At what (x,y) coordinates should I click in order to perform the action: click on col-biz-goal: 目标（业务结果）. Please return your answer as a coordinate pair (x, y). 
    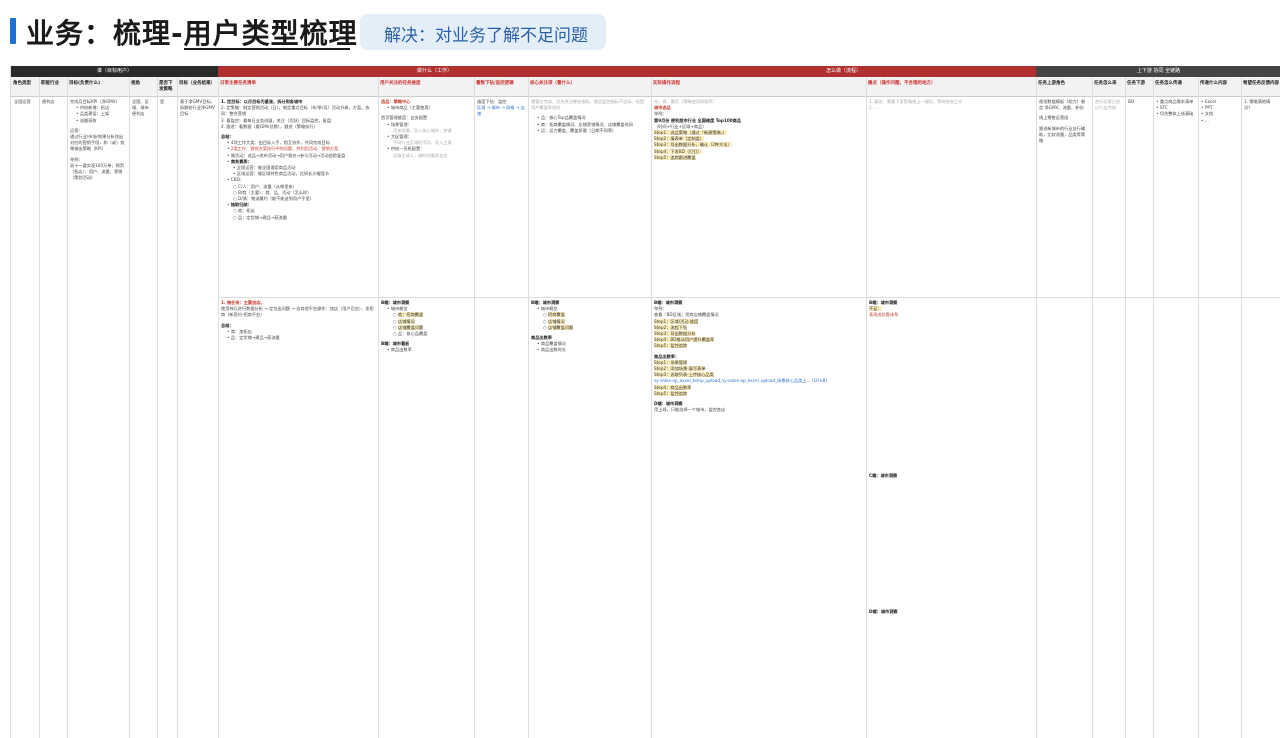
    Looking at the image, I should click on (197, 83).